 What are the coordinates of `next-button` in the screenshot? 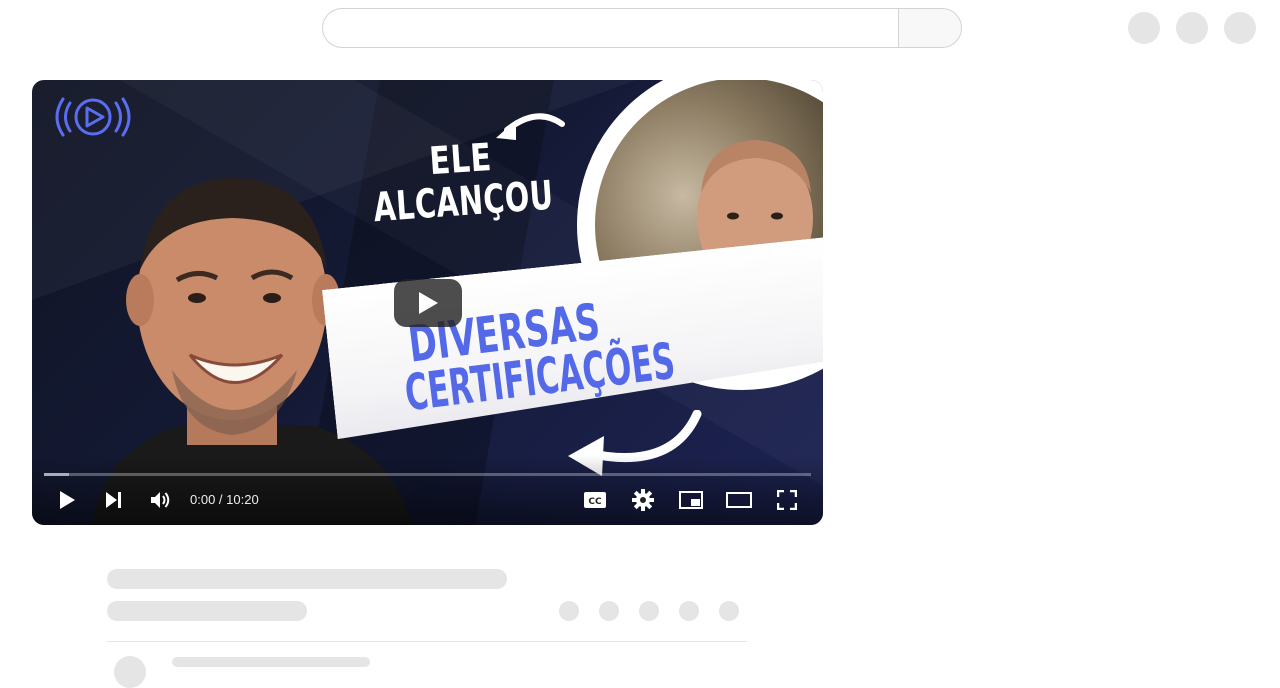 It's located at (114, 500).